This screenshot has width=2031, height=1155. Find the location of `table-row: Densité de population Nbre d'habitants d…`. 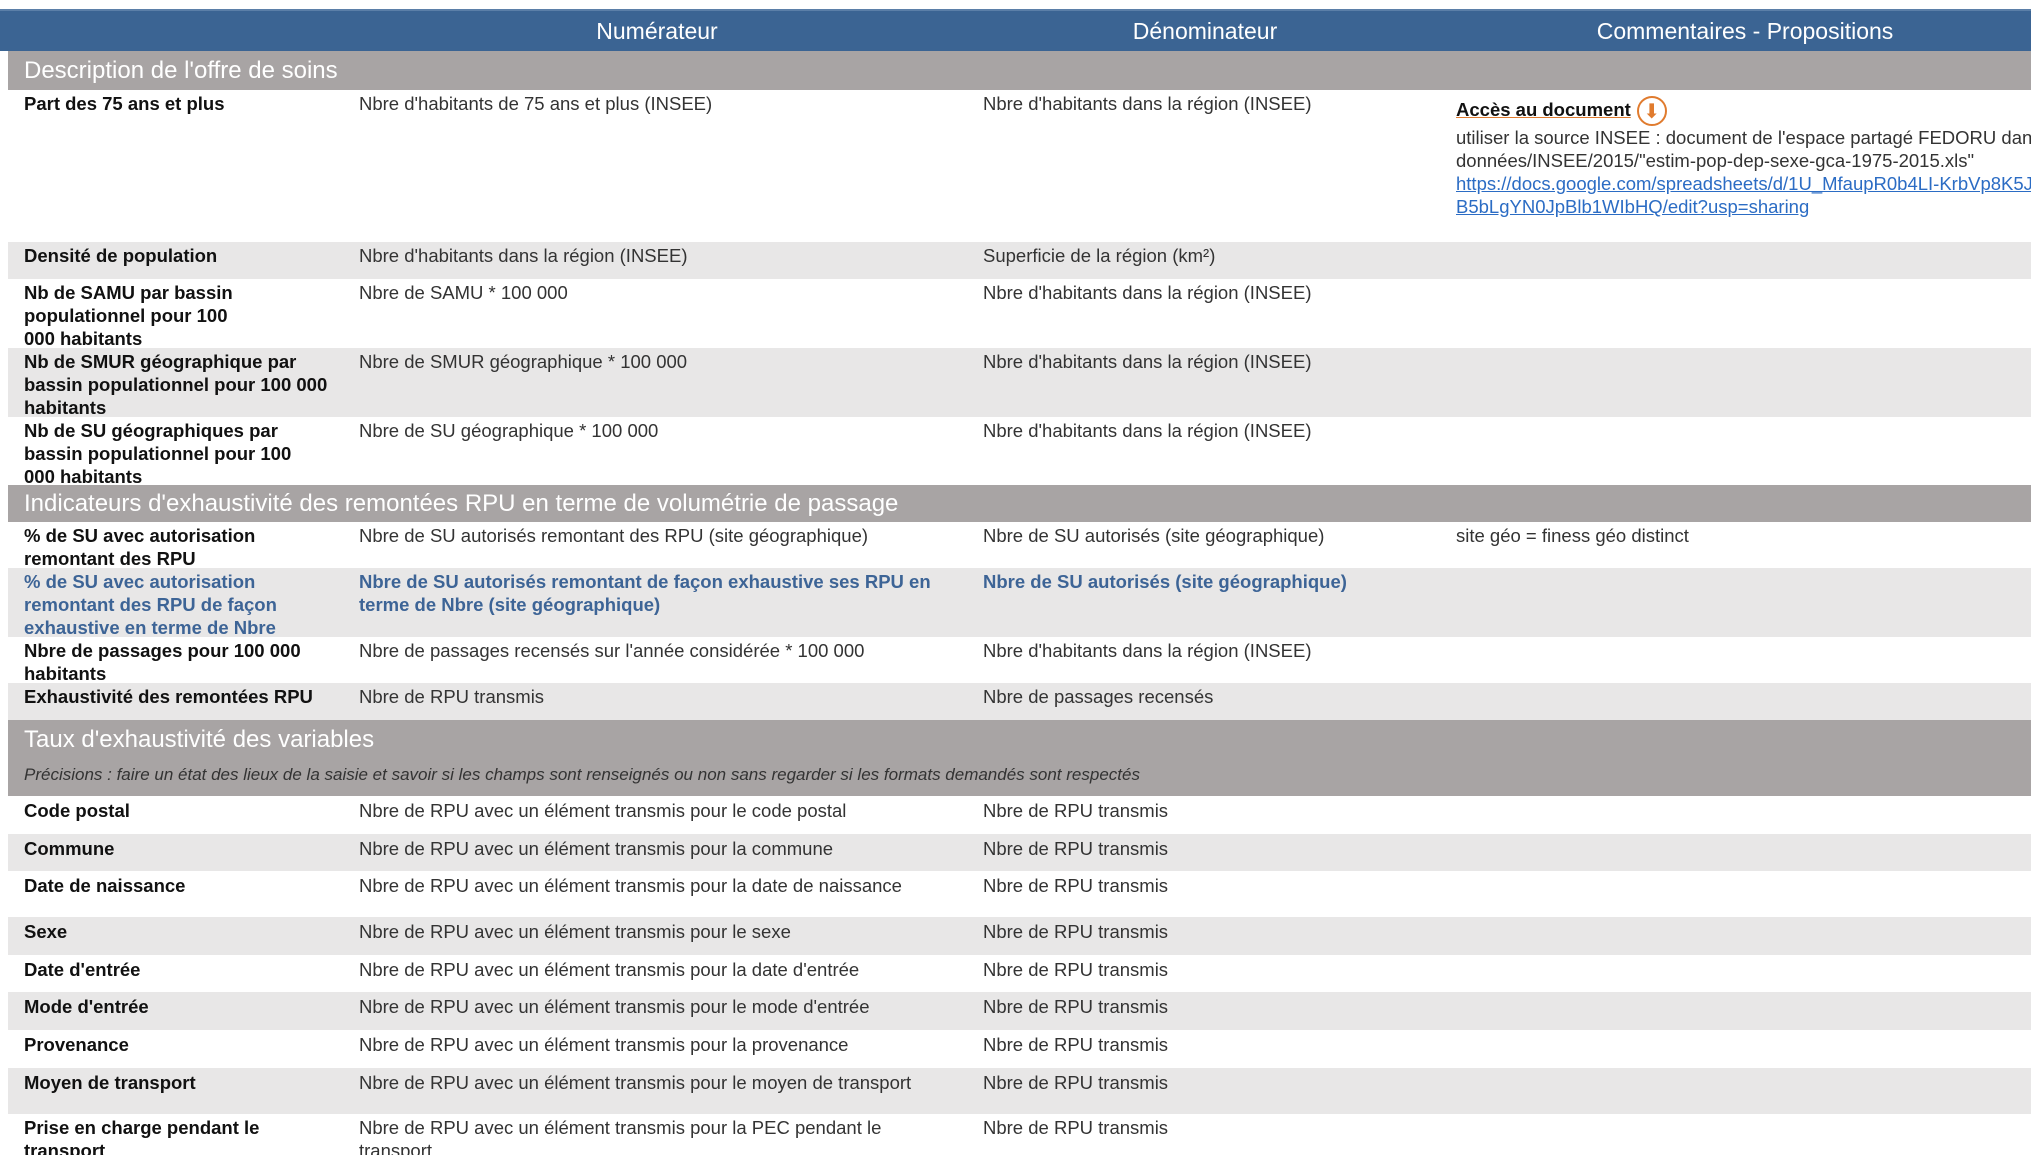

table-row: Densité de population Nbre d'habitants d… is located at coordinates (1019, 260).